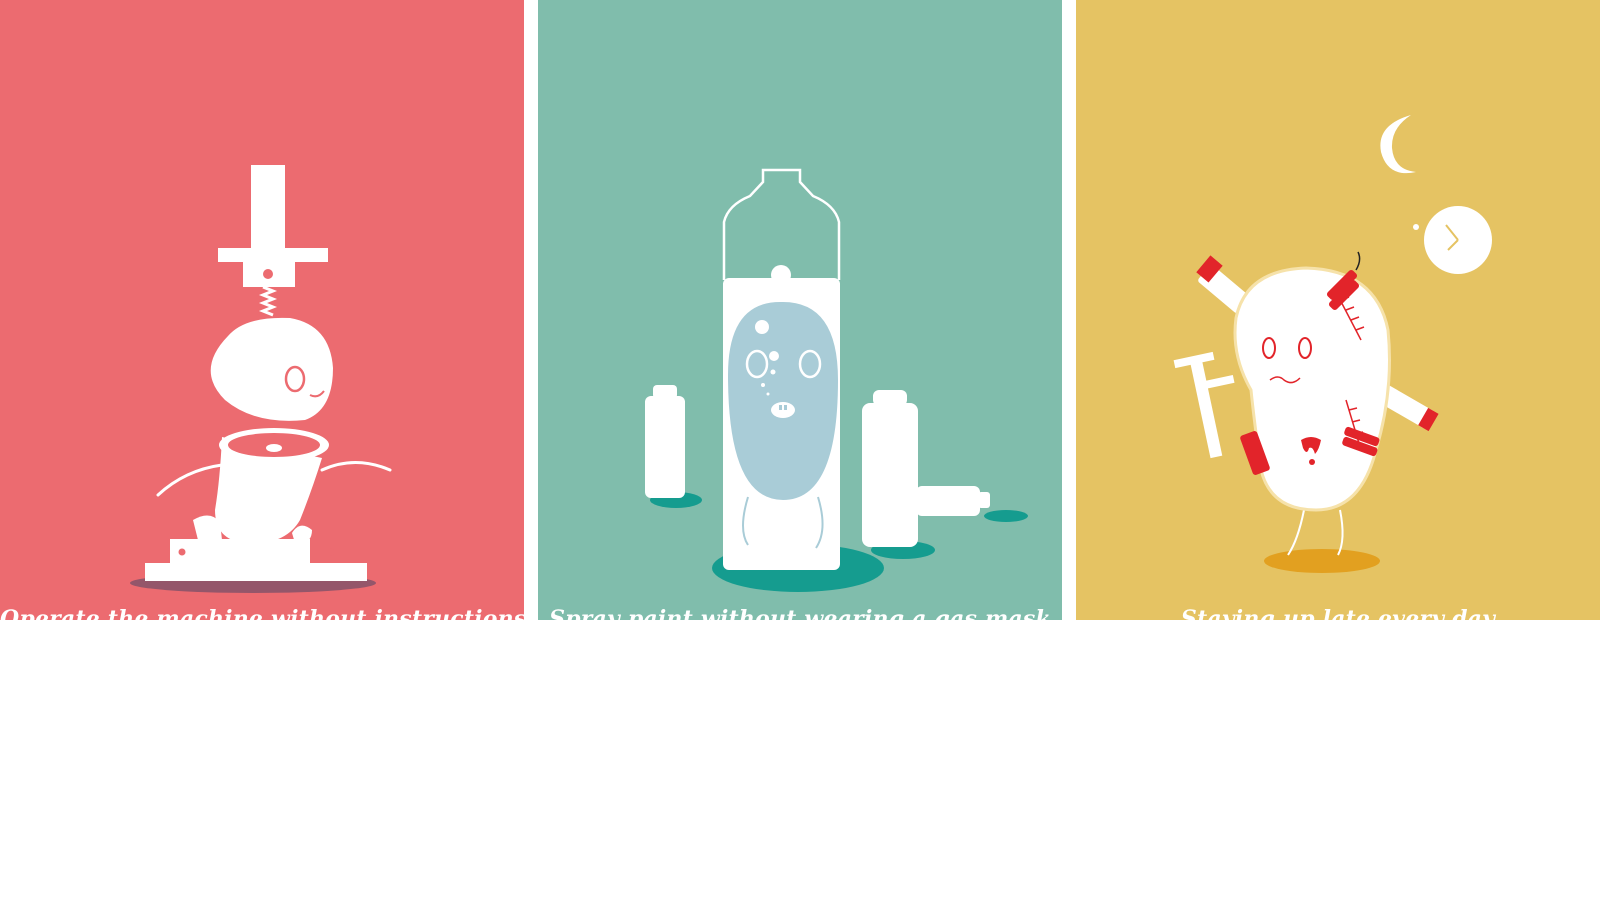  I want to click on body-slice-bone, so click(274, 448).